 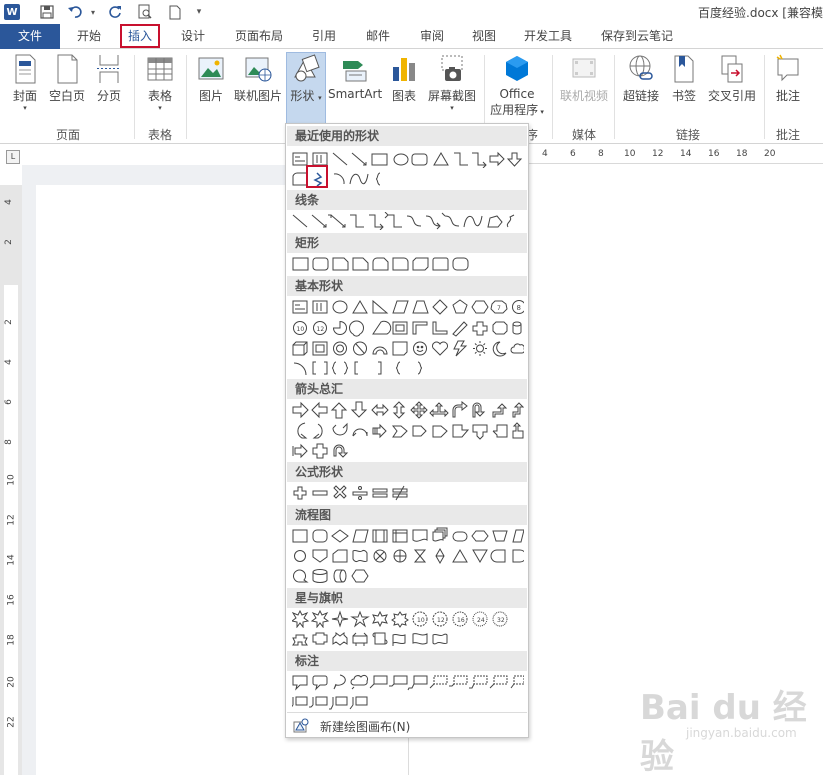 I want to click on redo-icon, so click(x=115, y=12).